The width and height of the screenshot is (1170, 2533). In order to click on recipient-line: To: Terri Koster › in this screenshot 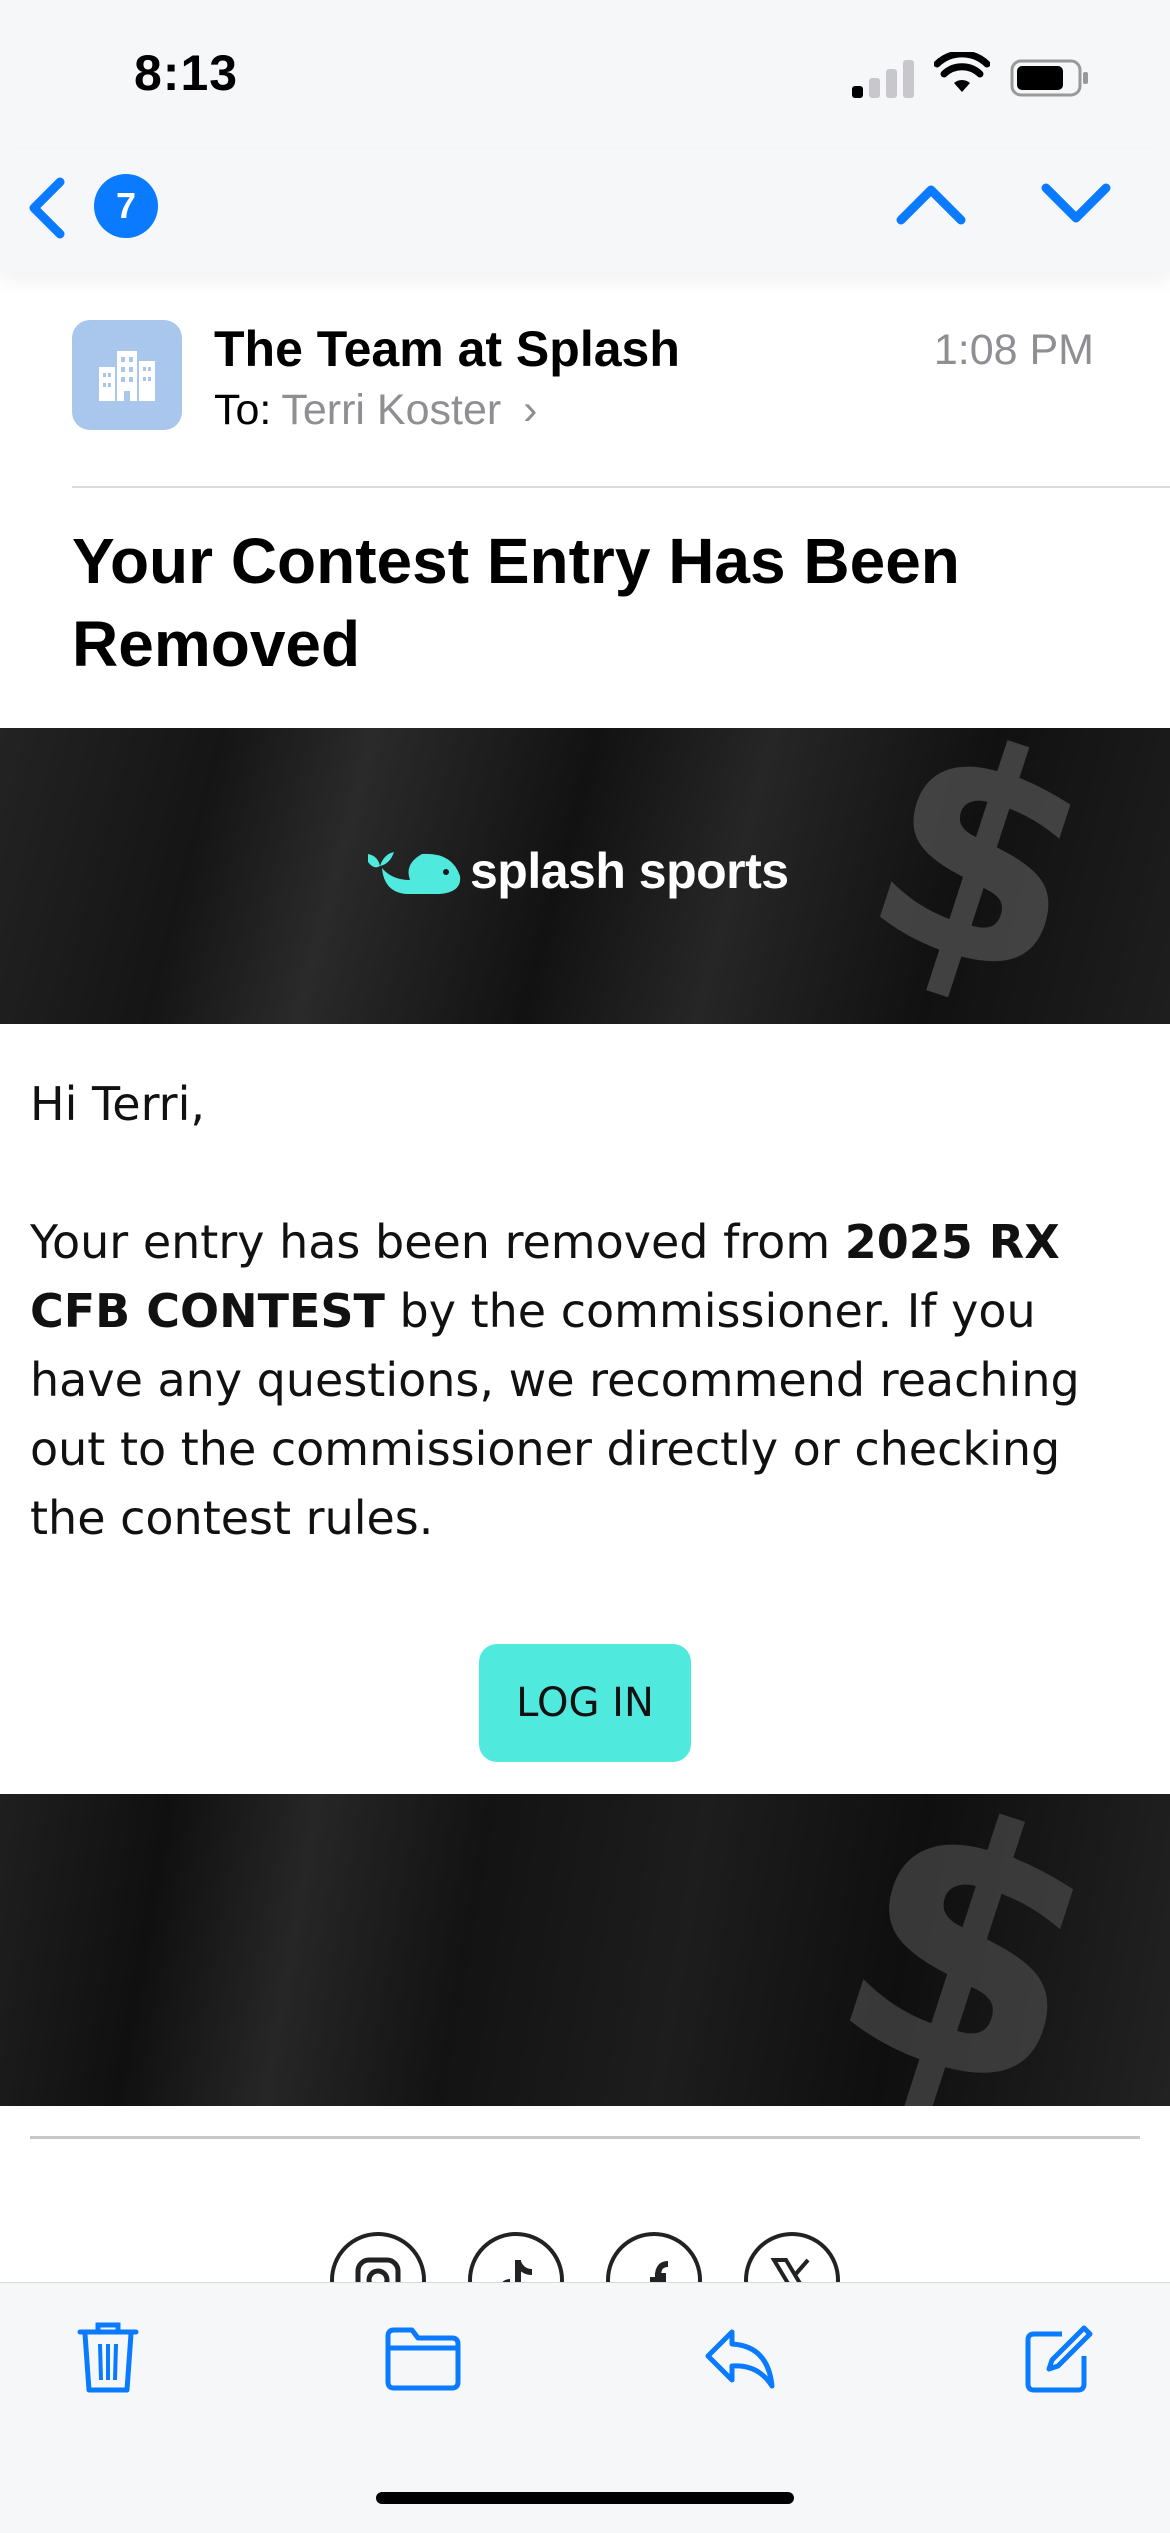, I will do `click(376, 410)`.